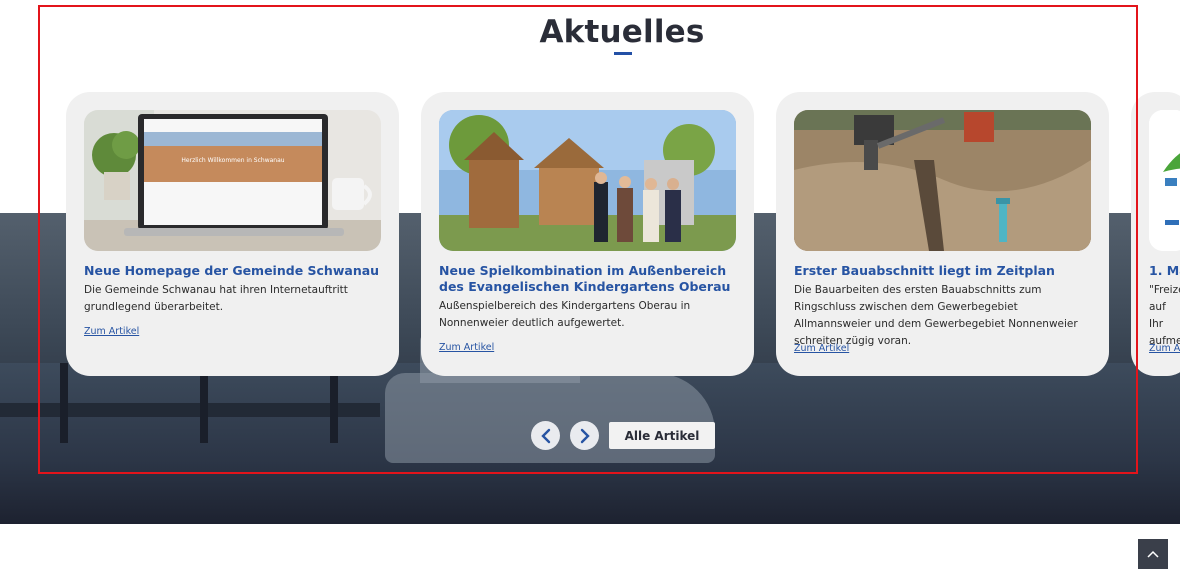  I want to click on screen-caption-text: Herzlich Willkommen in Schwanau, so click(232, 160).